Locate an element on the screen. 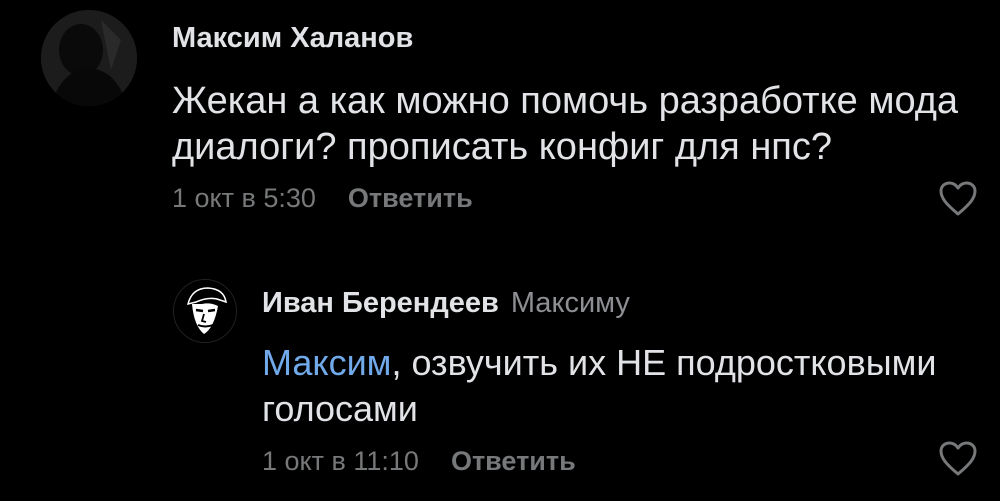  dark-figure-avatar-icon is located at coordinates (89, 58).